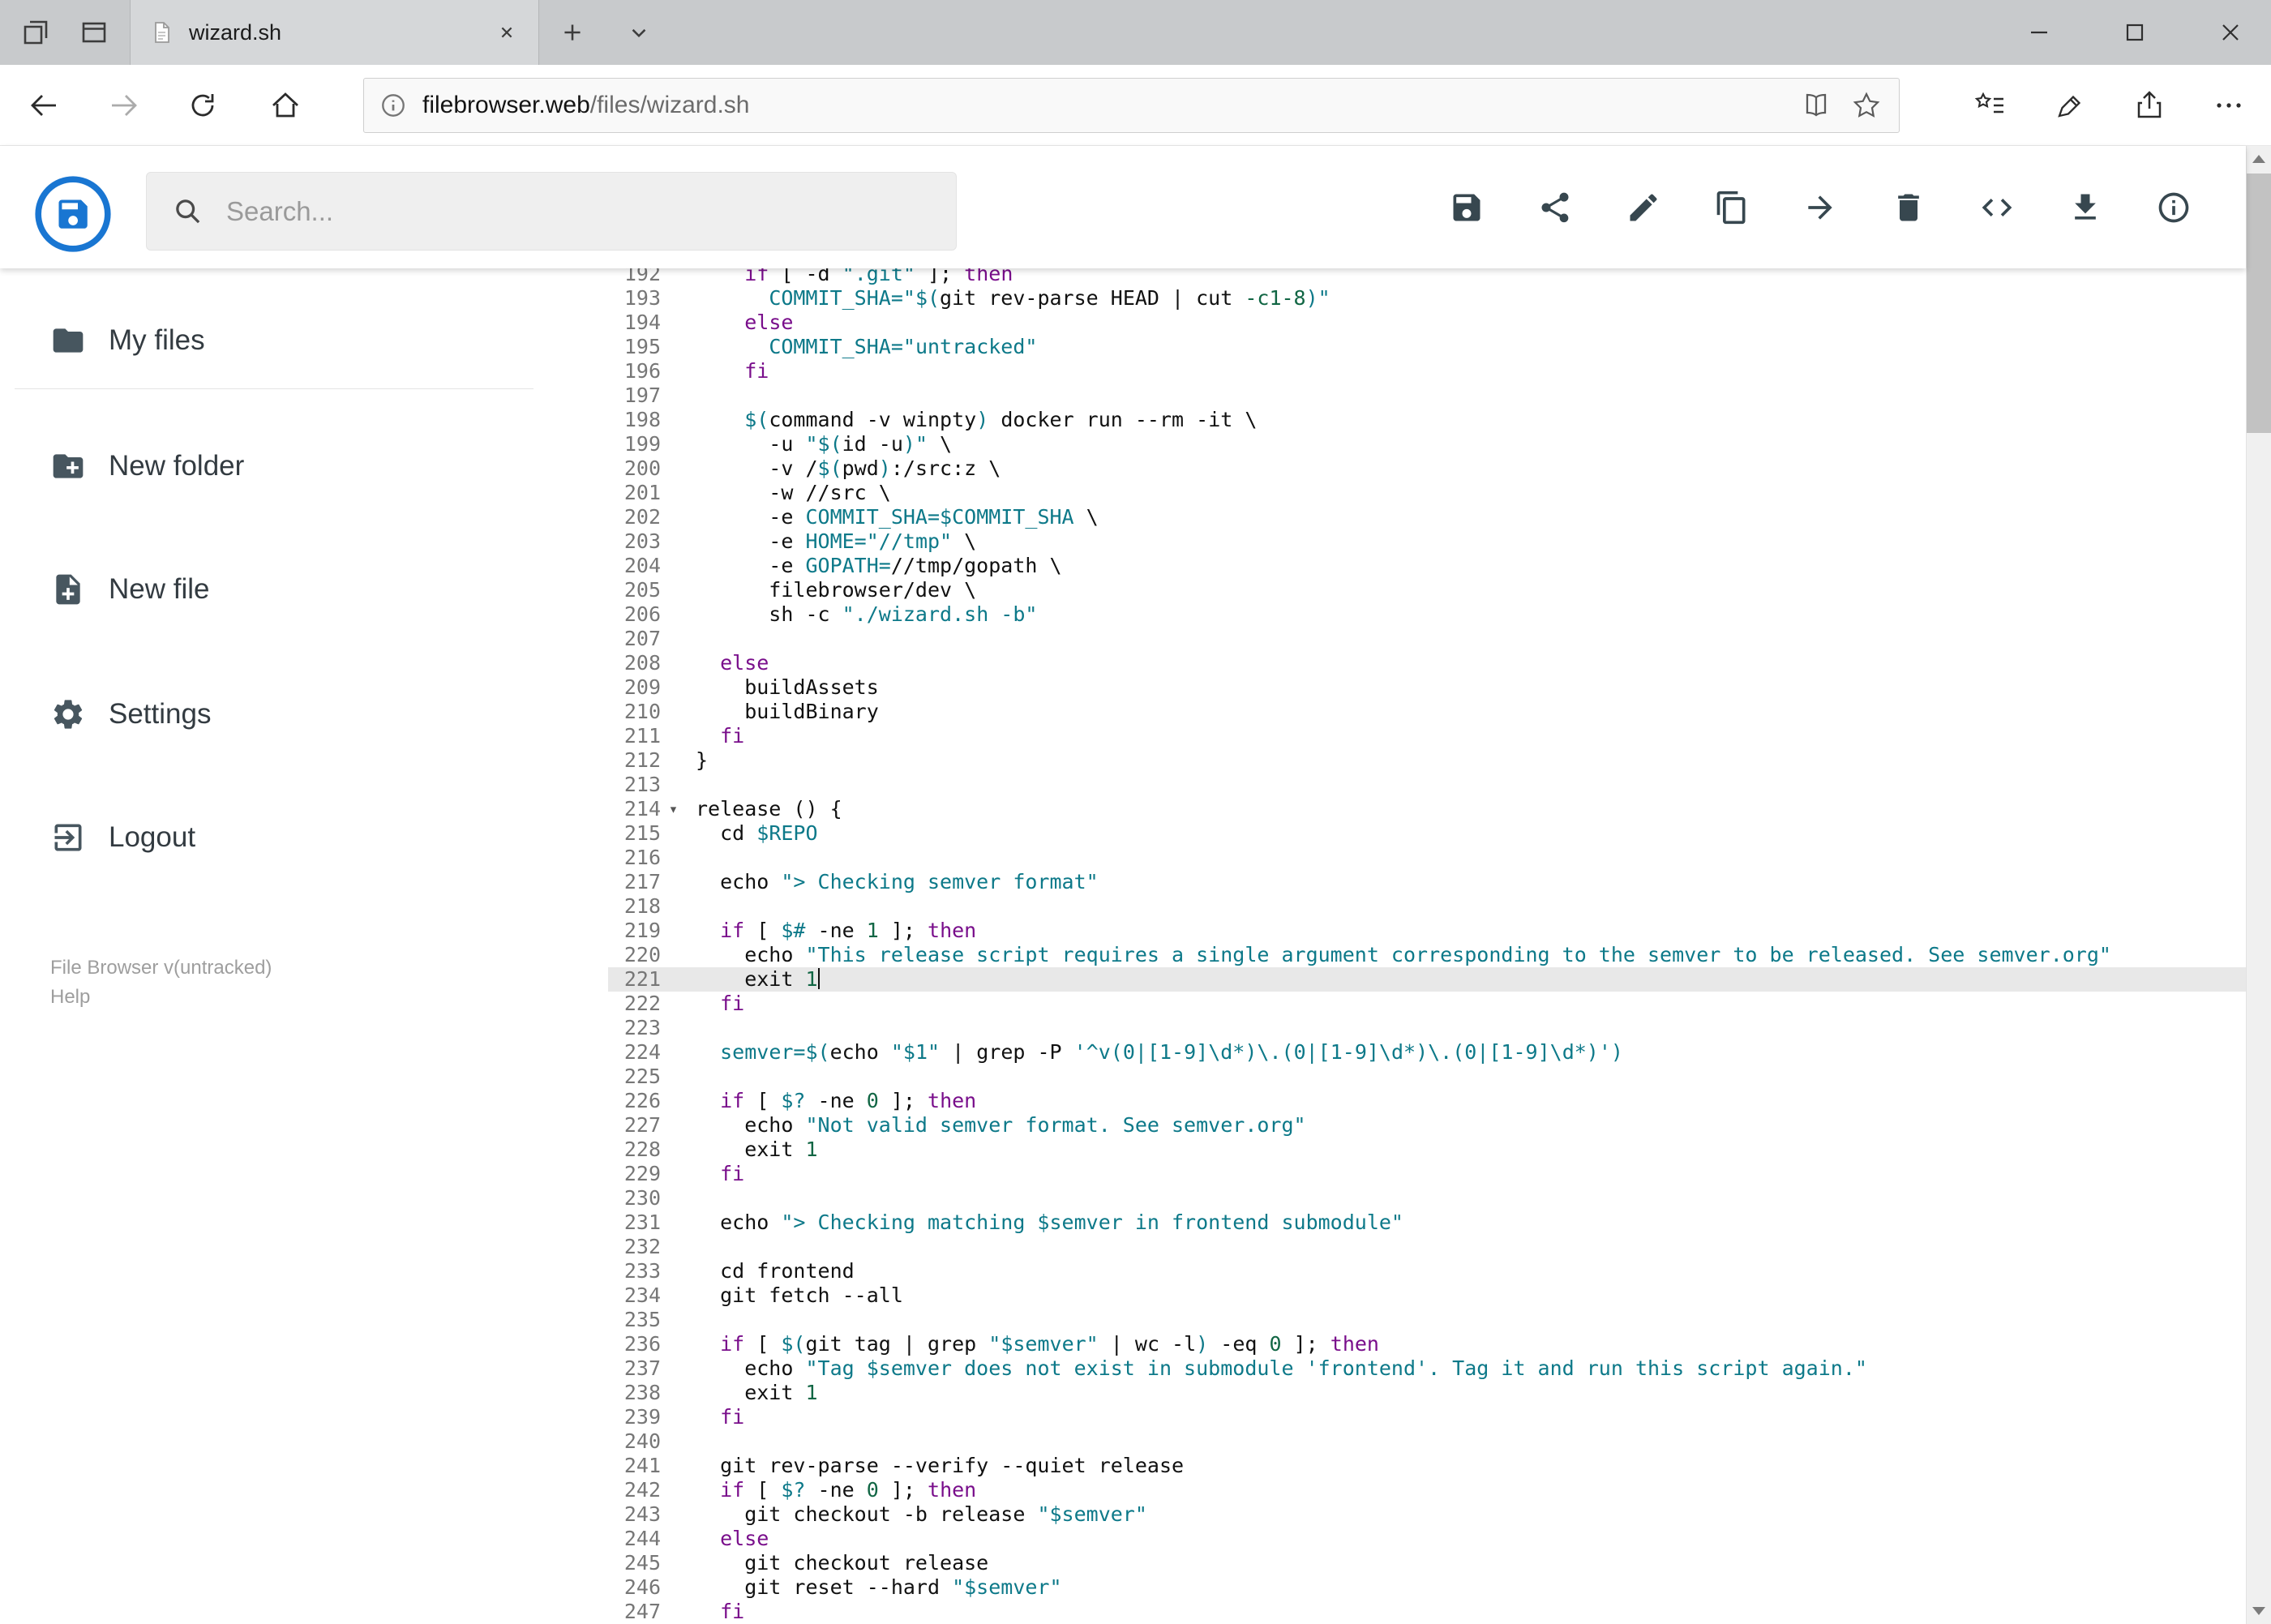 The height and width of the screenshot is (1624, 2271). I want to click on code-line: 202 -e COMMIT_SHA=$COMMIT_SHA \, so click(1427, 517).